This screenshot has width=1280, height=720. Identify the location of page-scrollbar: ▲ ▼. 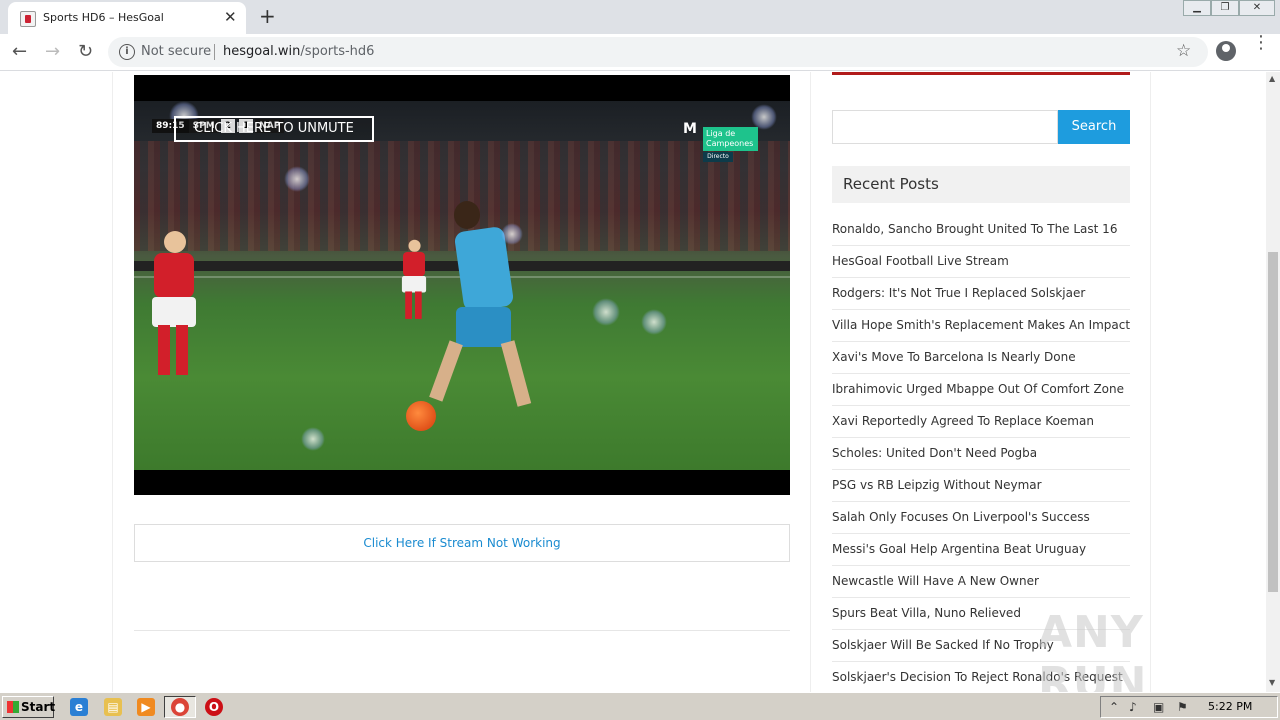
(1273, 382).